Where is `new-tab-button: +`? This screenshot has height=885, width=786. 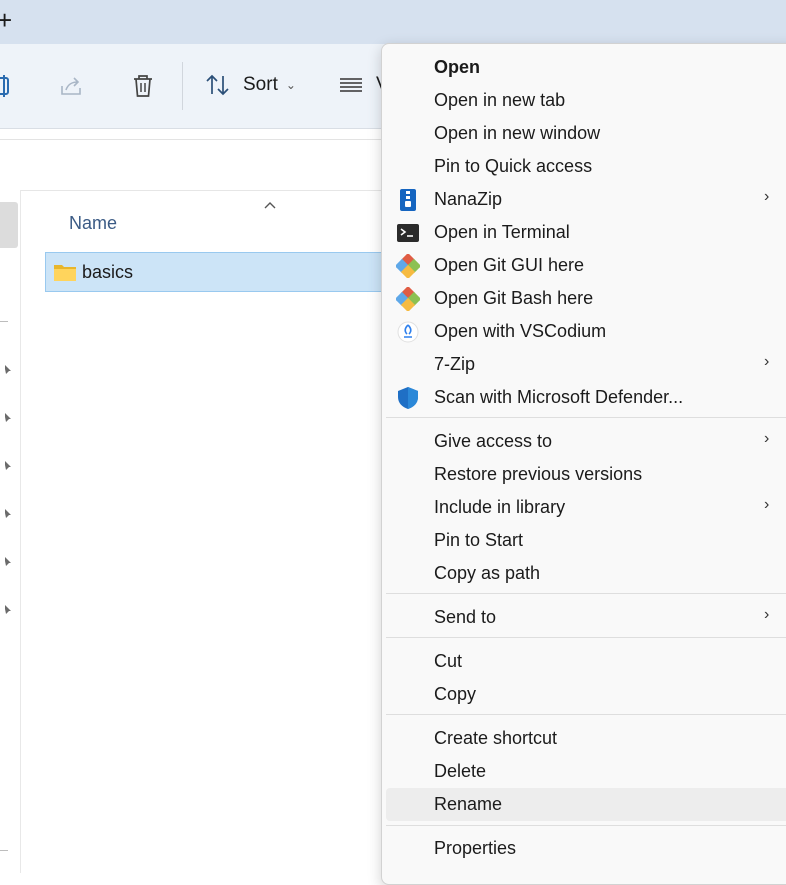
new-tab-button: + is located at coordinates (6, 20).